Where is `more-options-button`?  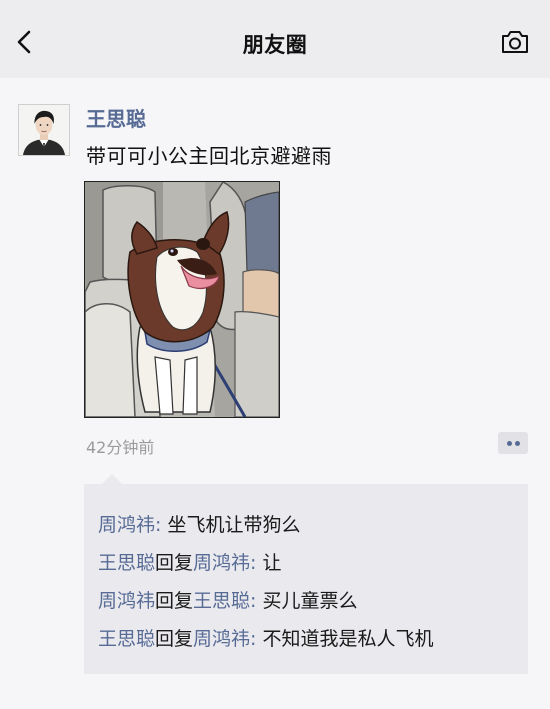 more-options-button is located at coordinates (513, 443).